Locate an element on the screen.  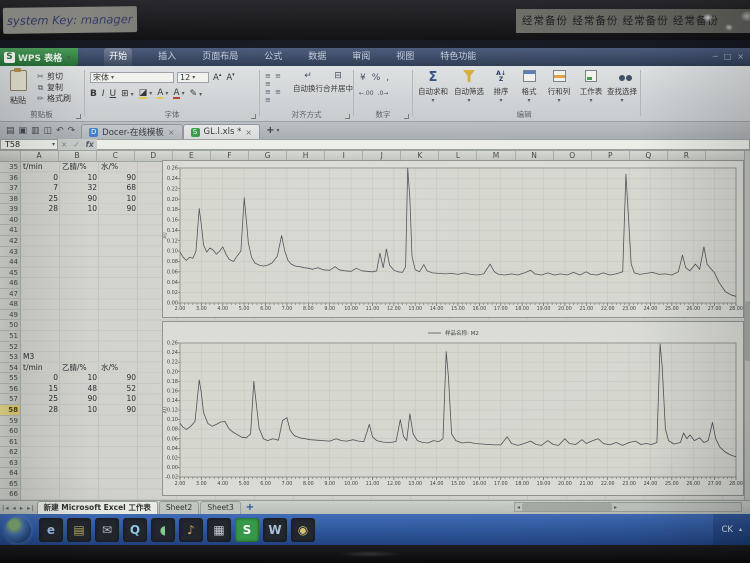
cell-A55: 0 is located at coordinates (40, 378).